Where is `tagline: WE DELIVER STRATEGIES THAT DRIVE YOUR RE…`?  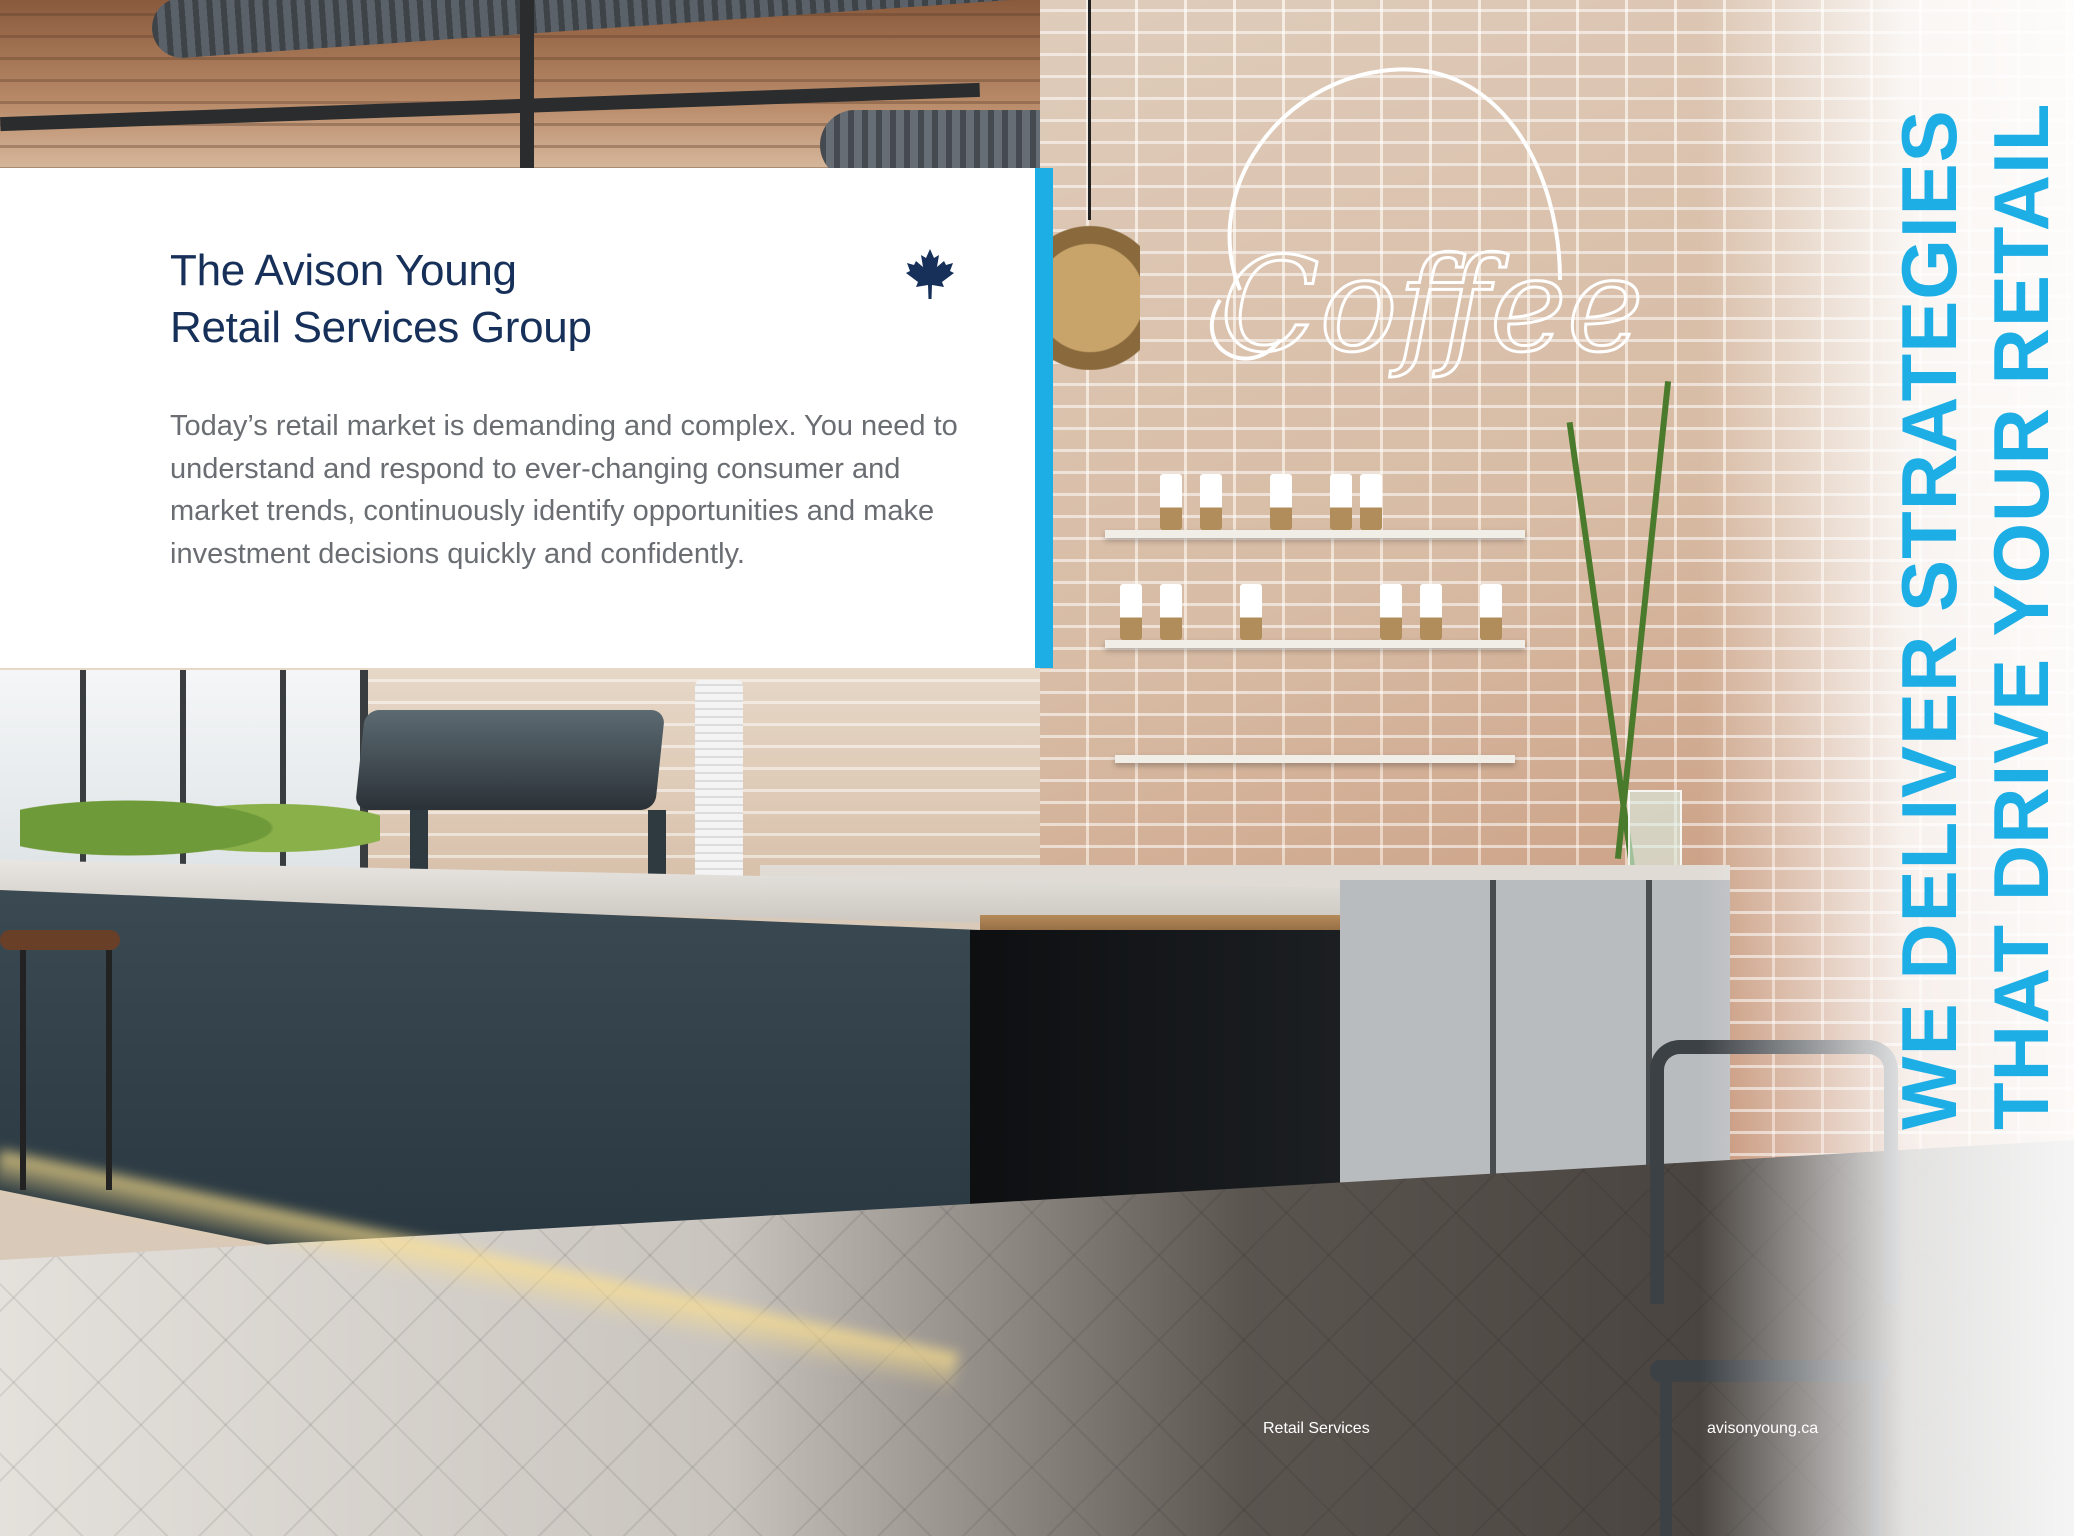 tagline: WE DELIVER STRATEGIES THAT DRIVE YOUR RE… is located at coordinates (1975, 616).